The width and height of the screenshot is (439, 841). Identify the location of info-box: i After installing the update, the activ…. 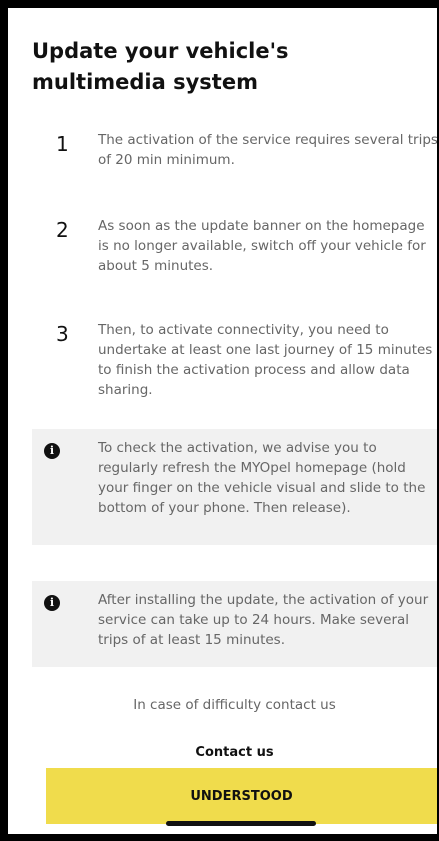
(234, 624).